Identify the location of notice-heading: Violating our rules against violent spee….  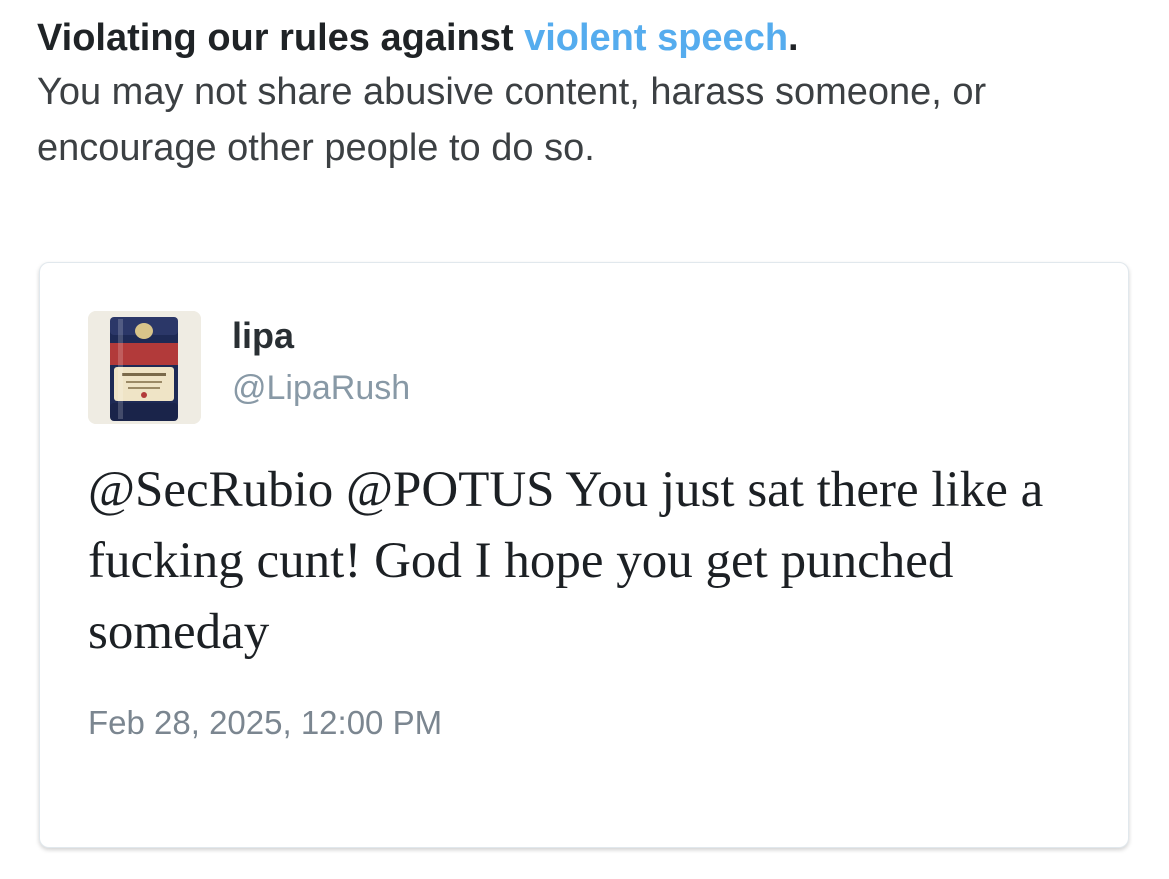
(587, 38).